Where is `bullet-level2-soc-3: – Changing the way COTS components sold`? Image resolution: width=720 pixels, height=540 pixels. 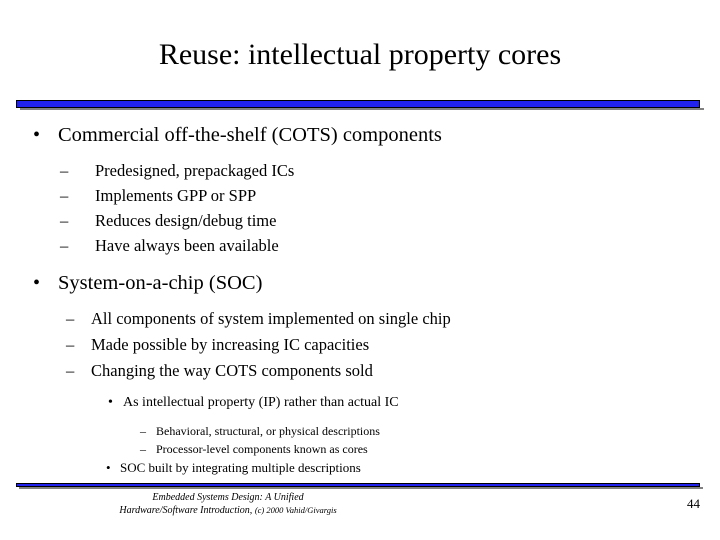
bullet-level2-soc-3: – Changing the way COTS components sold is located at coordinates (360, 371).